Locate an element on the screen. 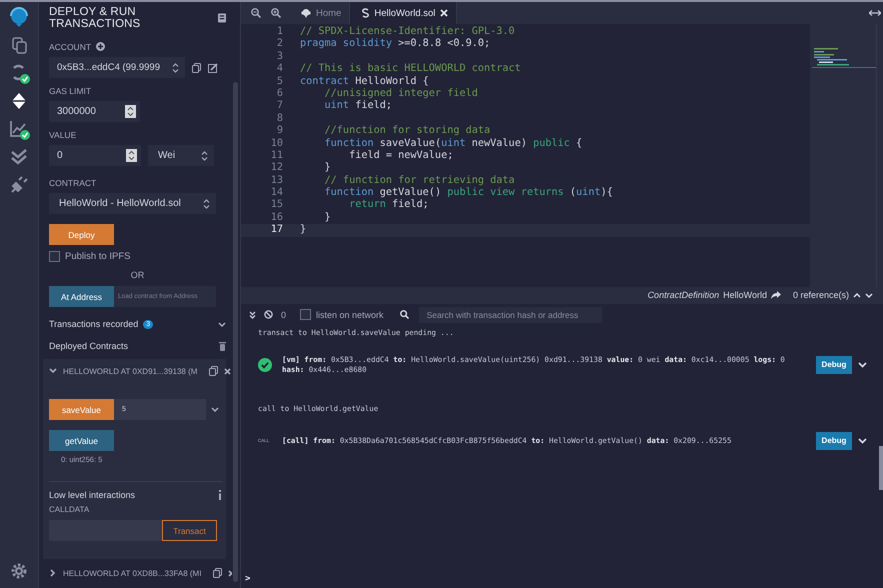  panel-title: DEPLOY & RUN TRANSACTIONS is located at coordinates (95, 18).